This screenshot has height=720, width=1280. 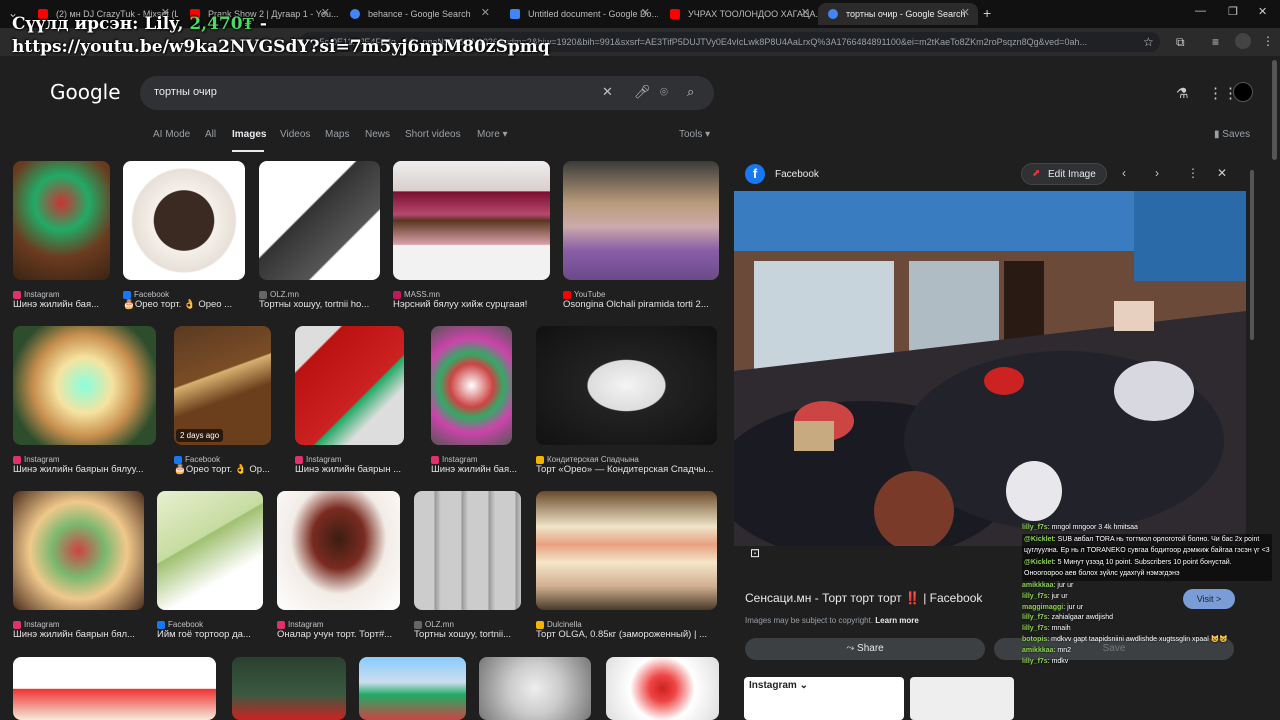 I want to click on related-result, so click(x=962, y=698).